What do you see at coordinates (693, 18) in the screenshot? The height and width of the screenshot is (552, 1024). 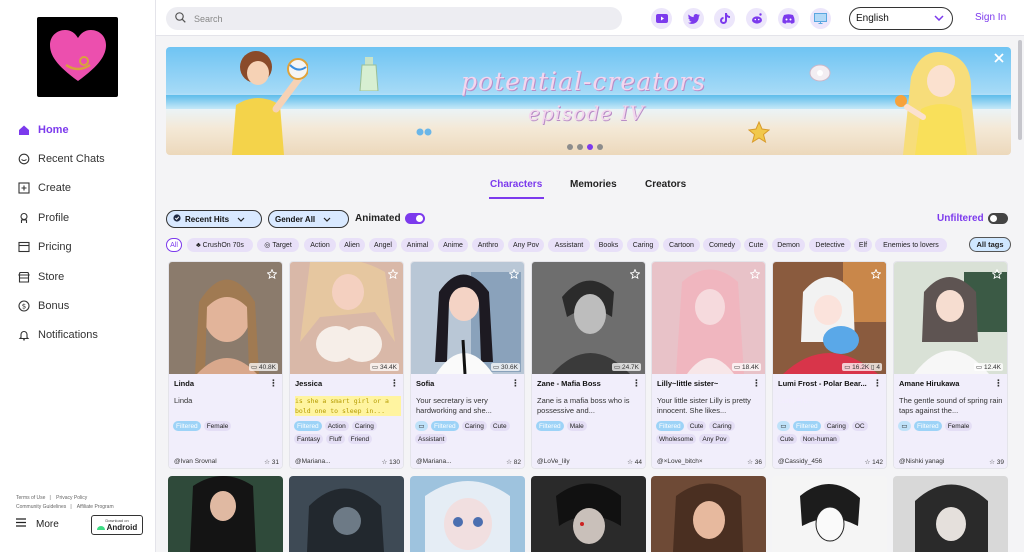 I see `twitter-icon` at bounding box center [693, 18].